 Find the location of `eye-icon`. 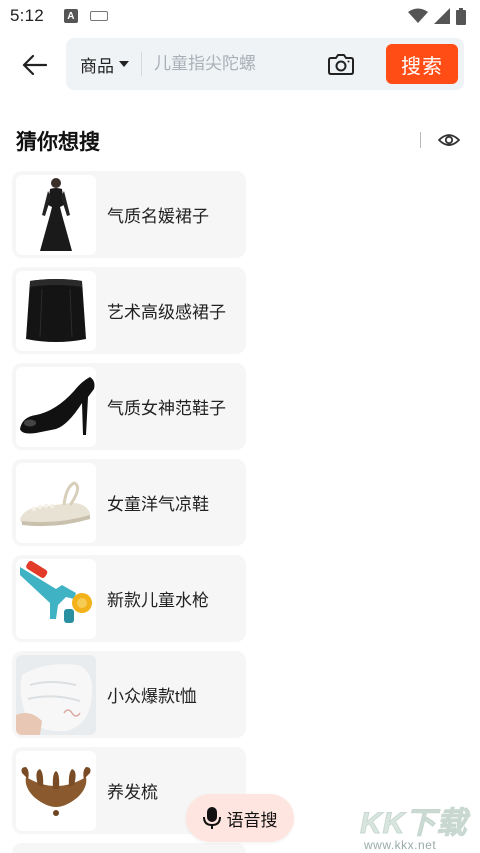

eye-icon is located at coordinates (449, 140).